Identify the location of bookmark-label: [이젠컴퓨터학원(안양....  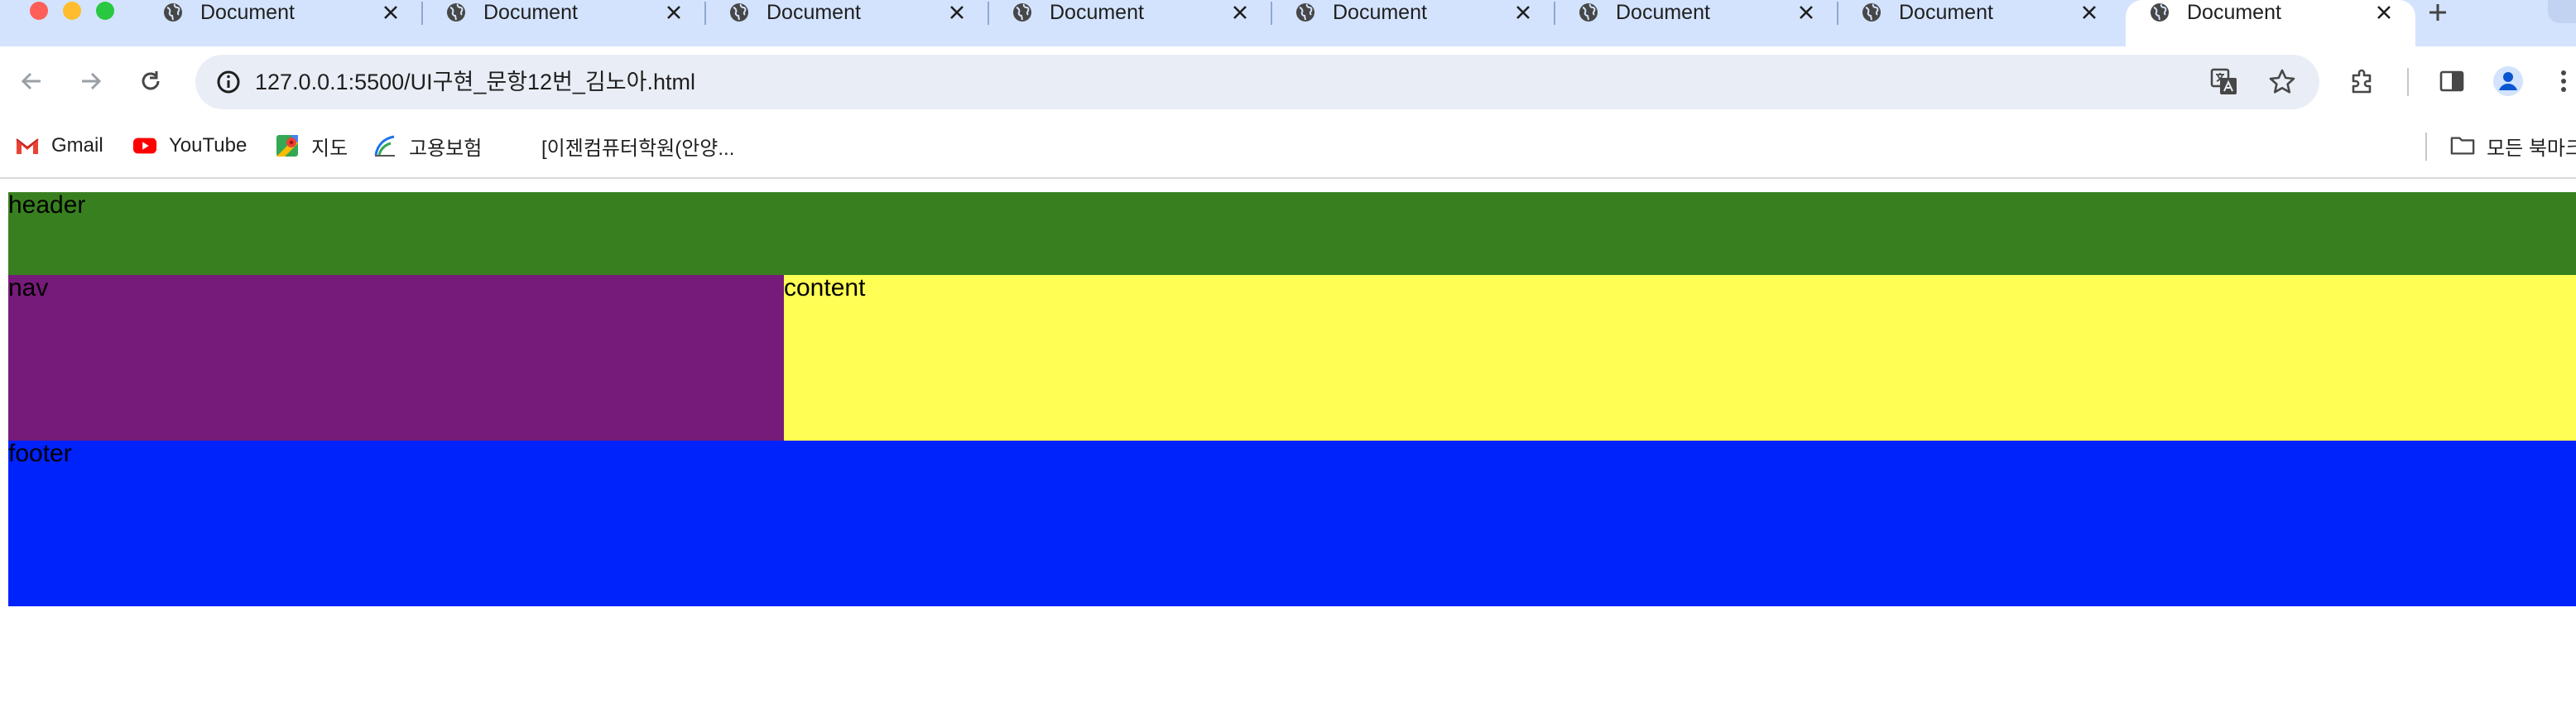
(638, 148).